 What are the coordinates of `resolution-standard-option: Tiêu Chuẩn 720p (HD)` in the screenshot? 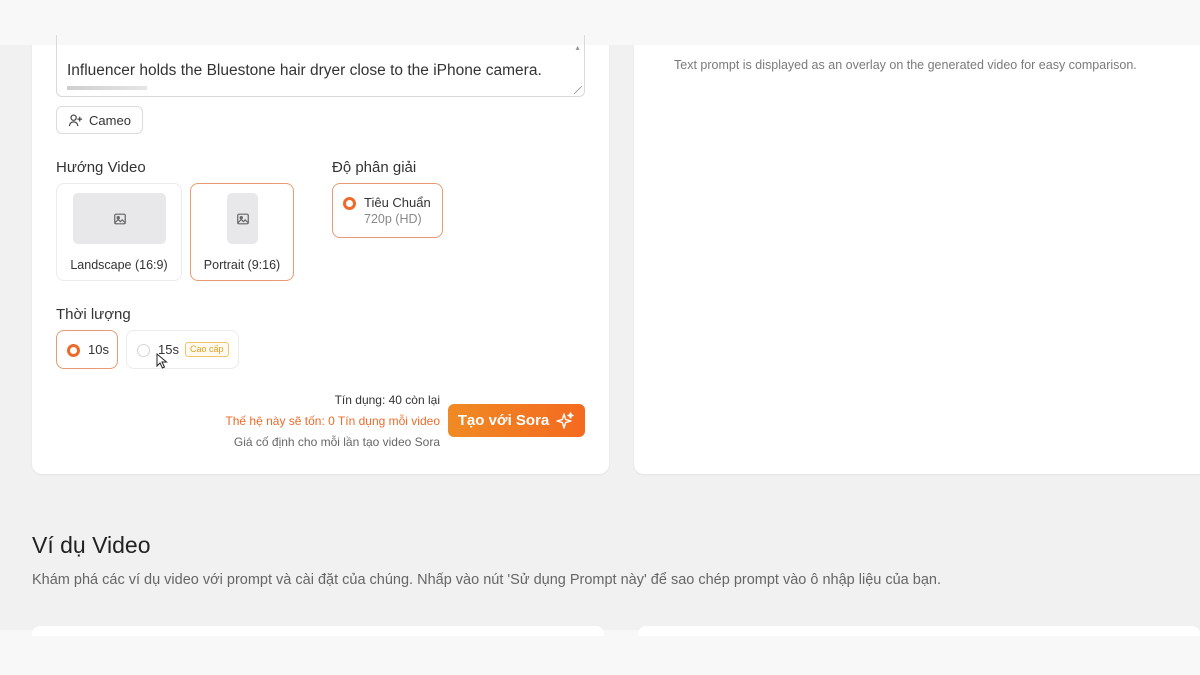 It's located at (387, 210).